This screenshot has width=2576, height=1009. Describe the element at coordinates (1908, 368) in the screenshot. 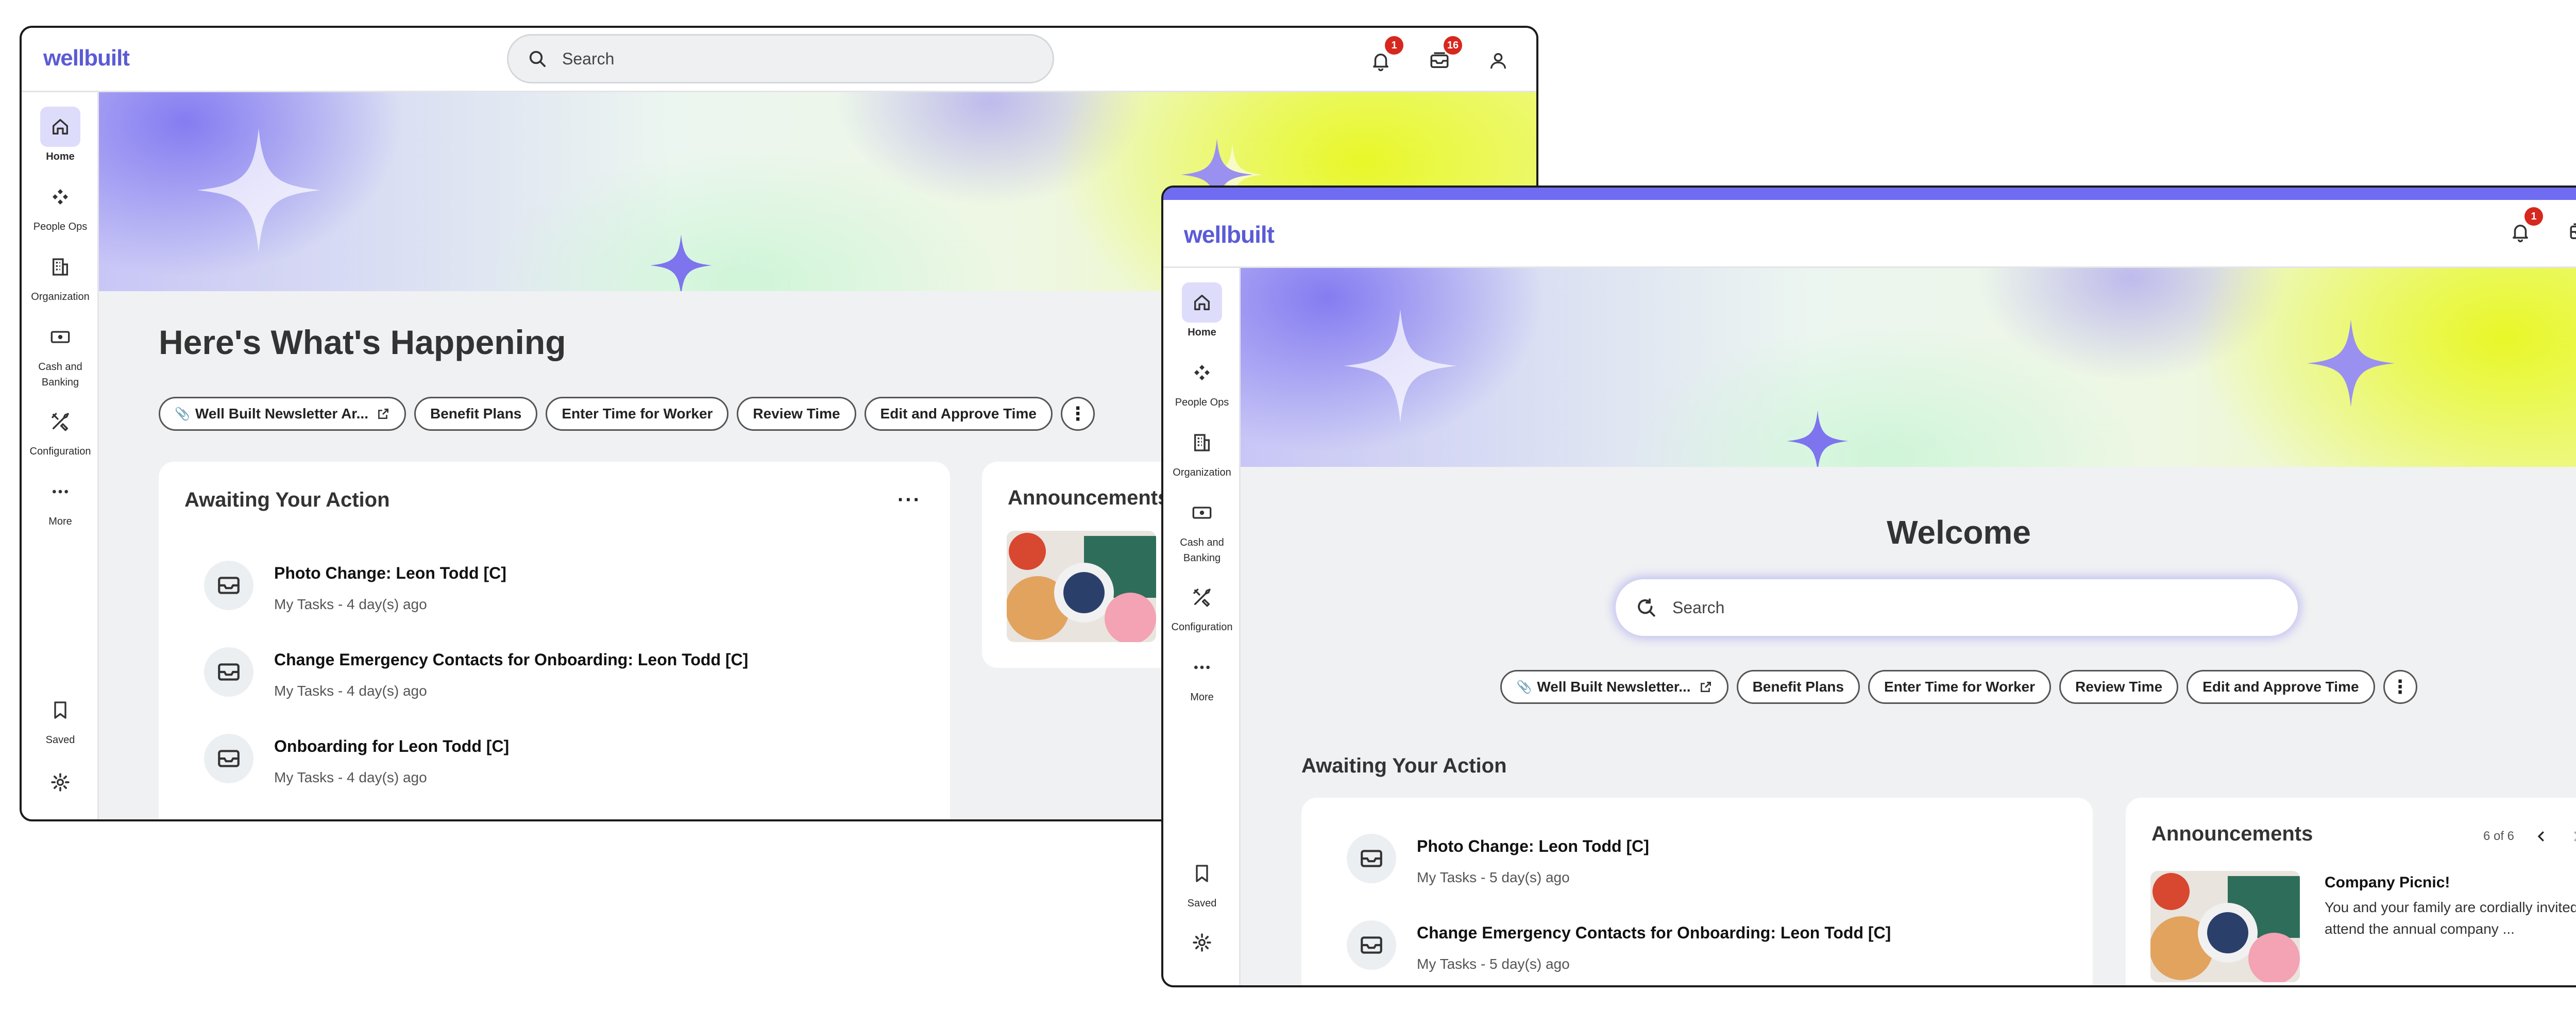

I see `hero-banner` at that location.